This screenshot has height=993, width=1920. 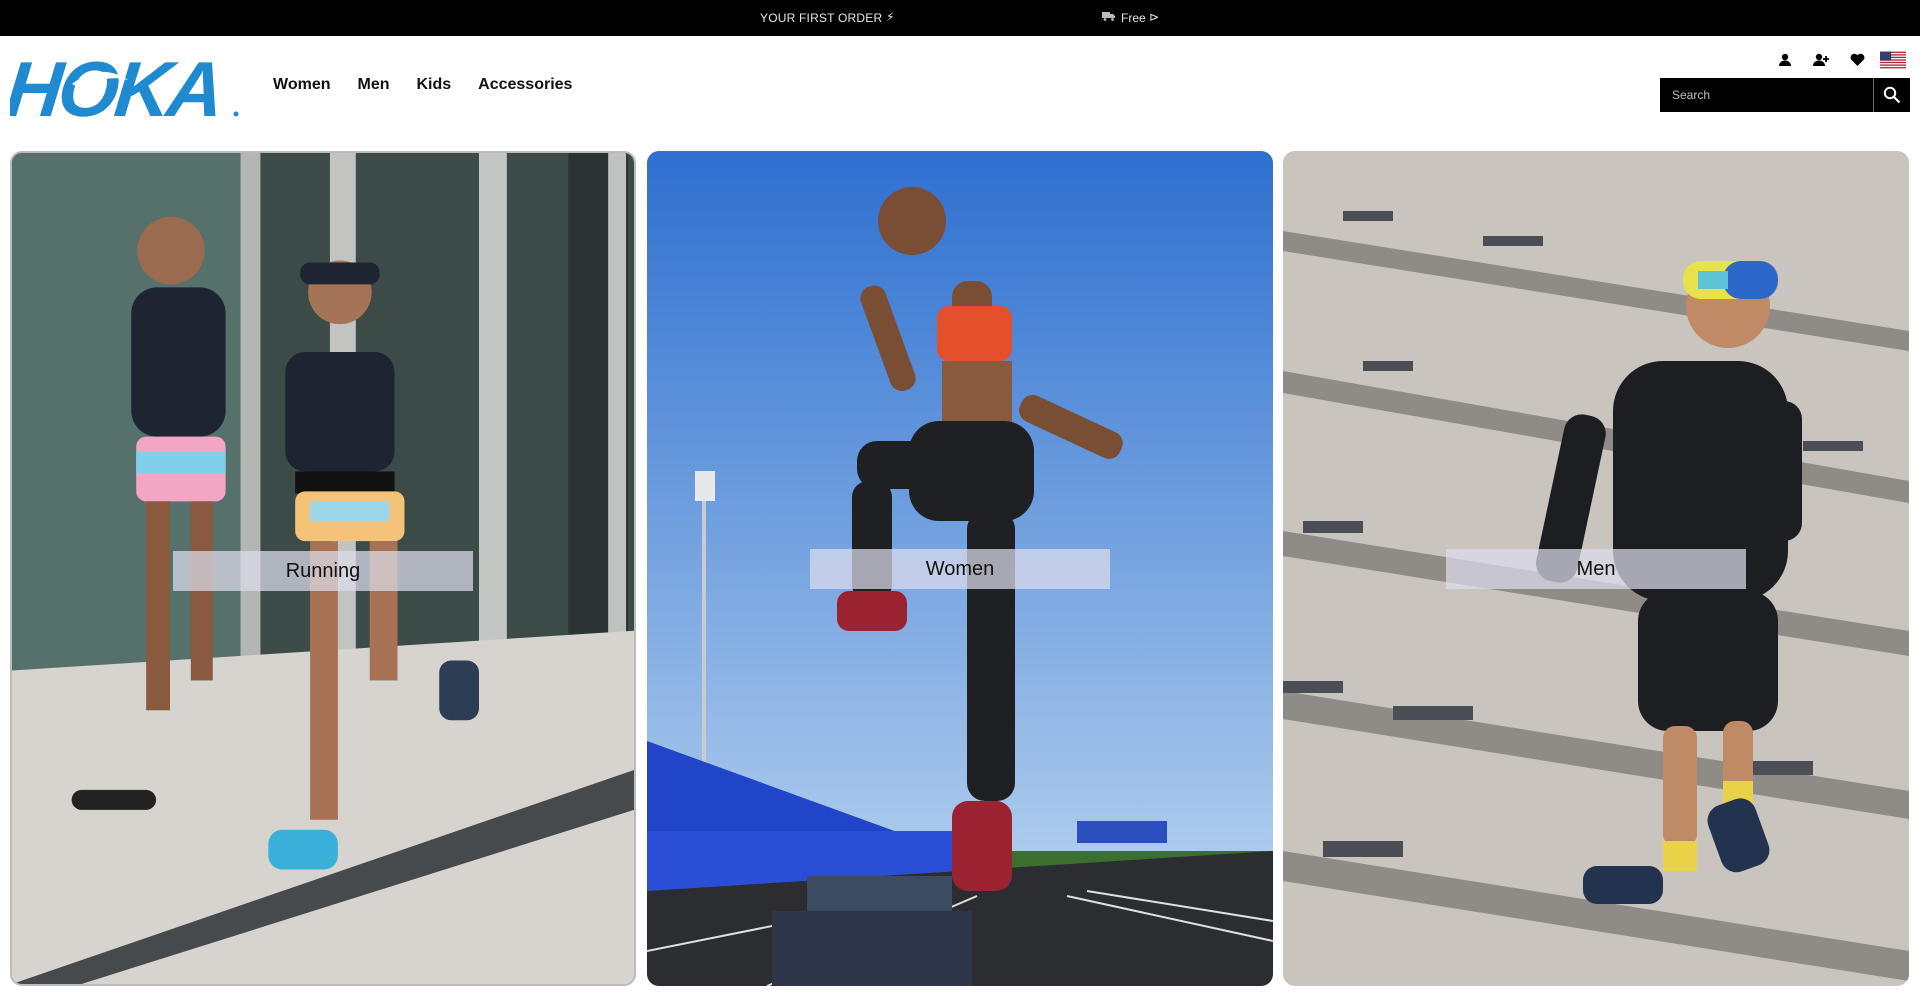 What do you see at coordinates (1154, 17) in the screenshot?
I see `arrow-icon: ⊳` at bounding box center [1154, 17].